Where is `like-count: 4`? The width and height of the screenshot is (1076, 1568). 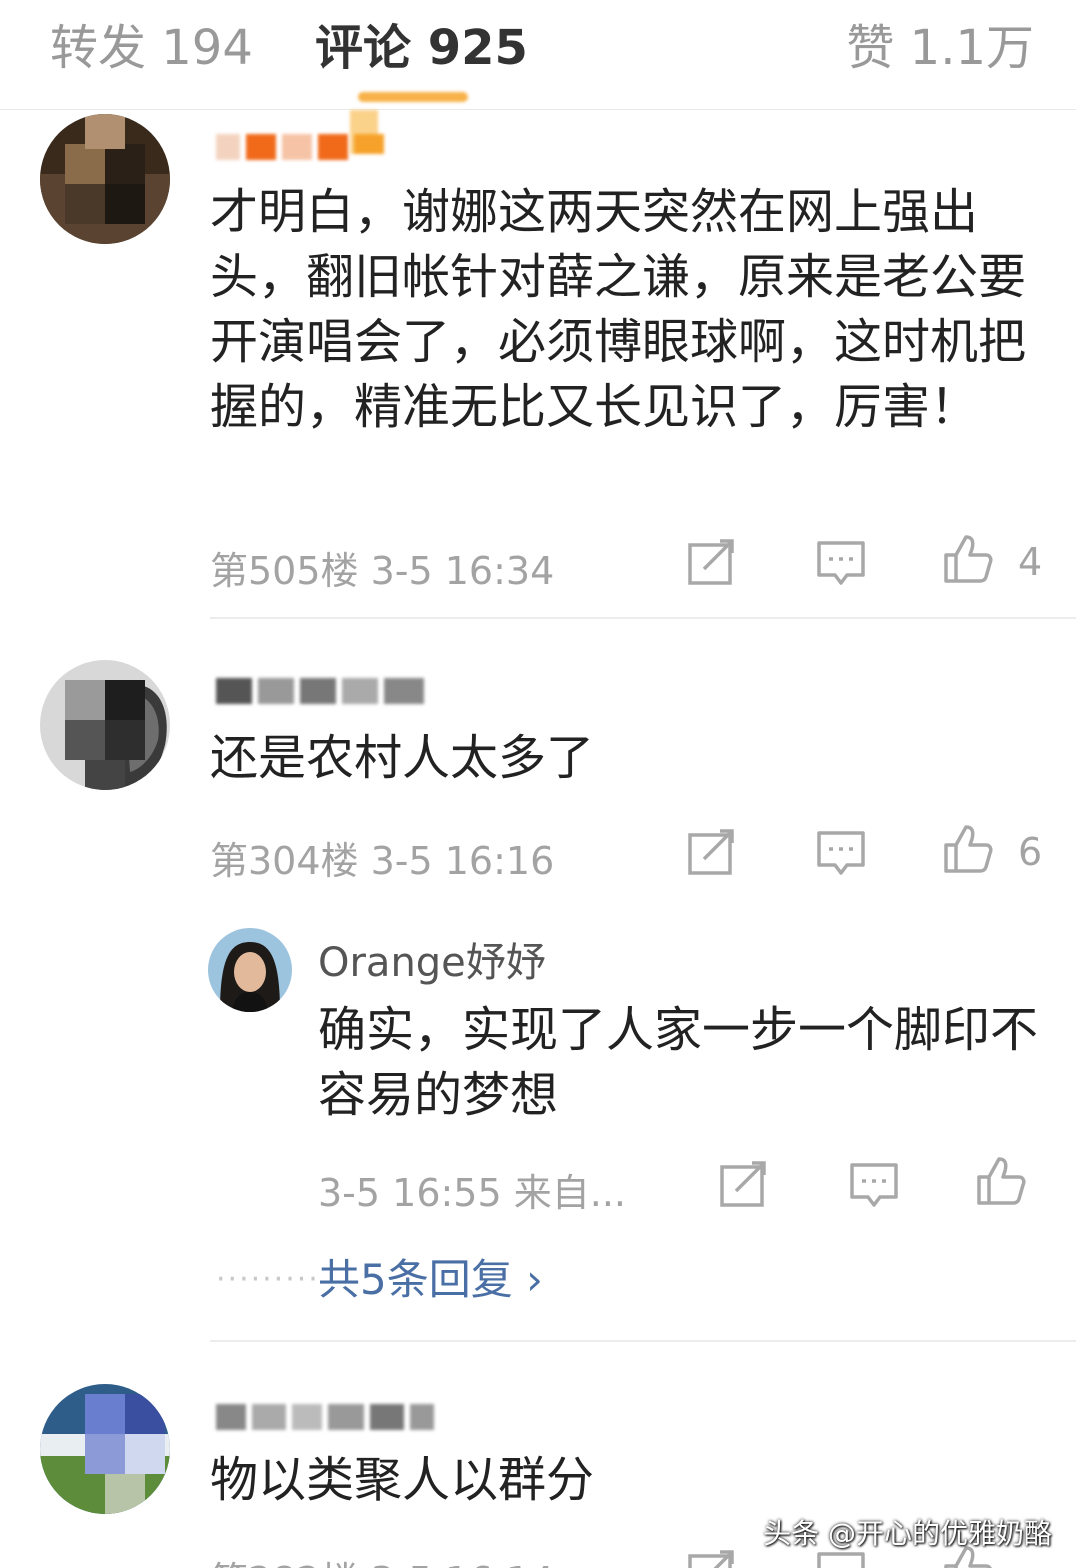
like-count: 4 is located at coordinates (1030, 562).